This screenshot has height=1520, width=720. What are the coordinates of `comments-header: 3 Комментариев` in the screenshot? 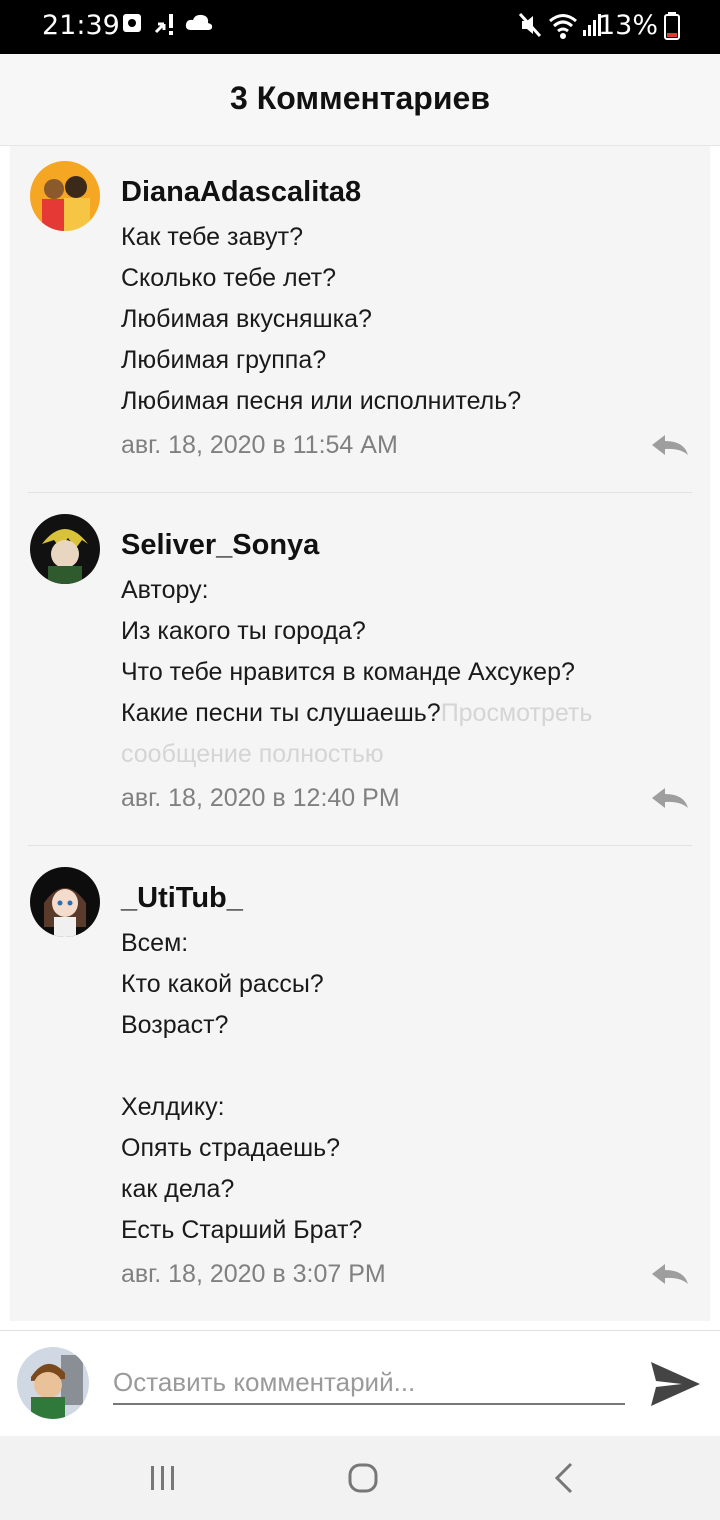 It's located at (360, 100).